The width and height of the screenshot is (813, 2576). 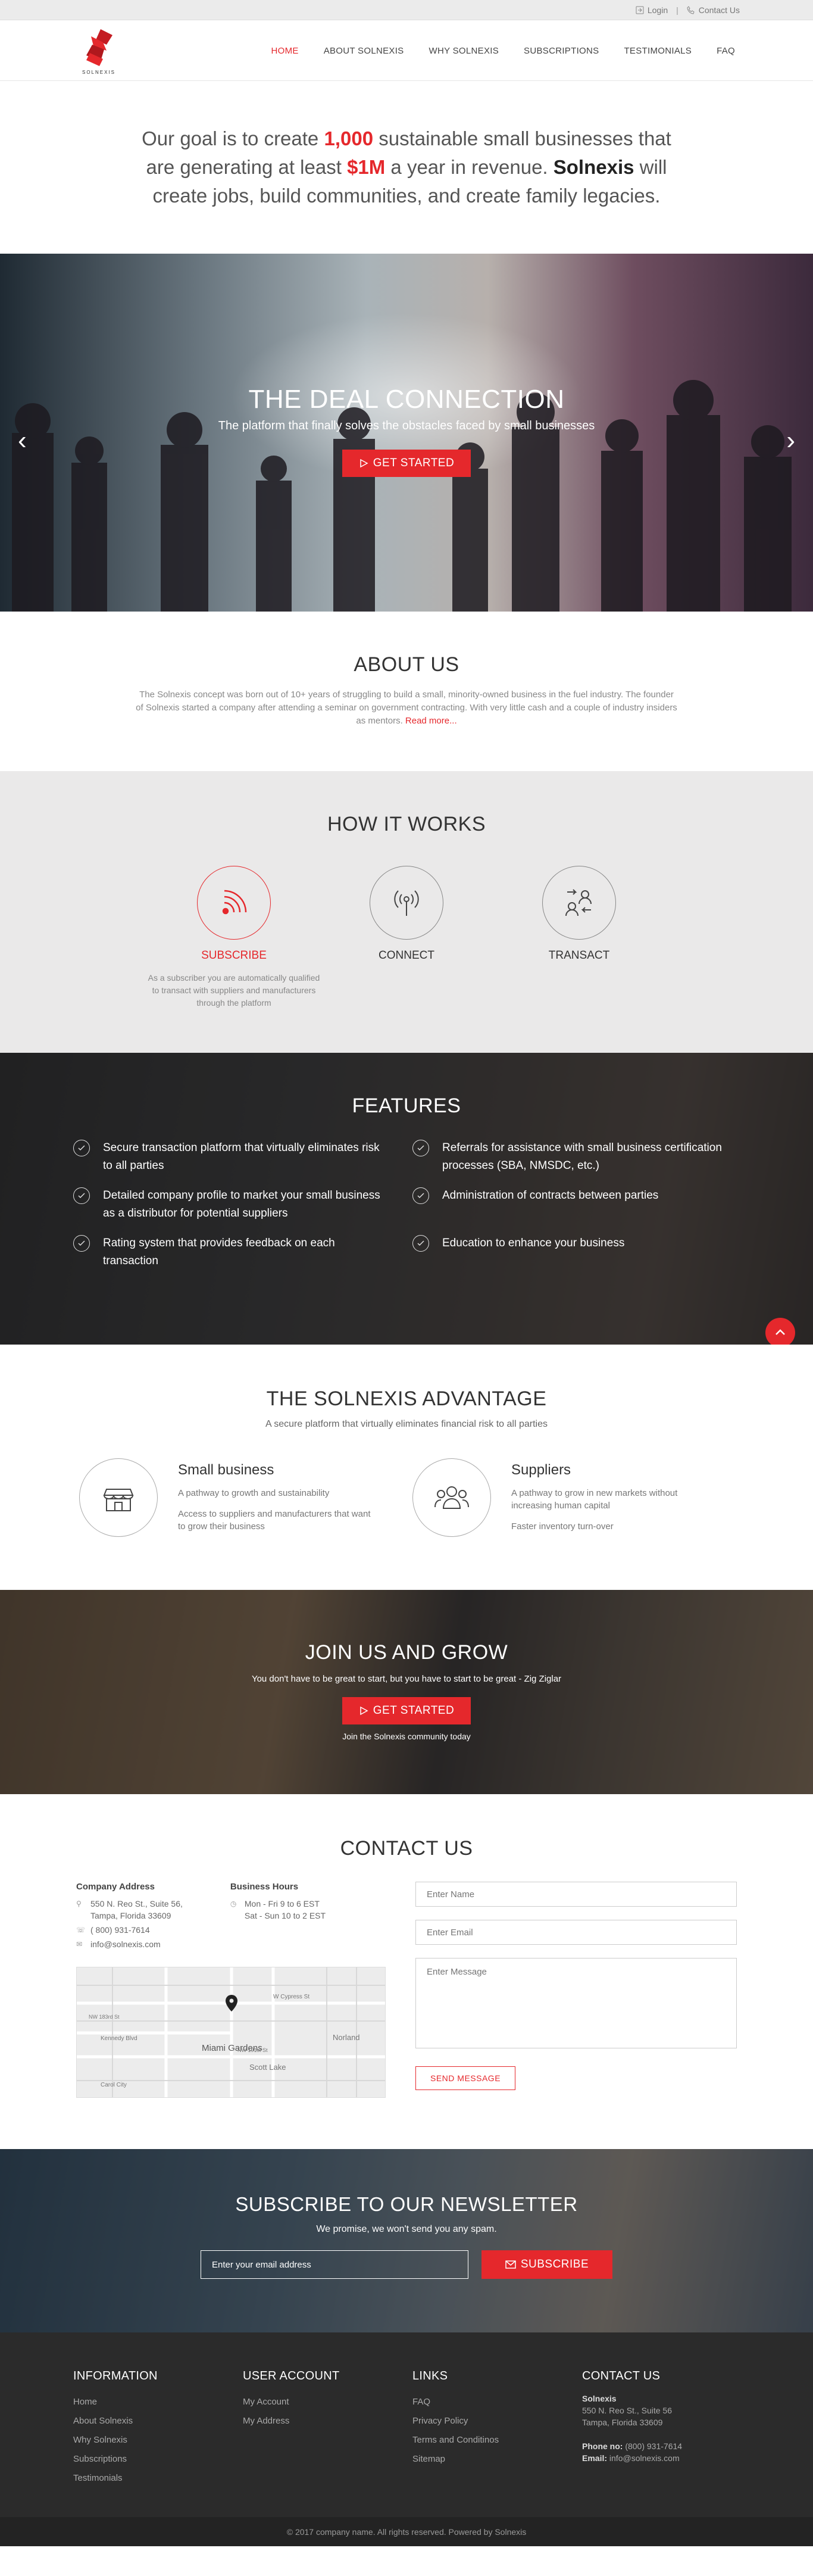 I want to click on nav-subscriptions: SUBSCRIPTIONS, so click(x=561, y=51).